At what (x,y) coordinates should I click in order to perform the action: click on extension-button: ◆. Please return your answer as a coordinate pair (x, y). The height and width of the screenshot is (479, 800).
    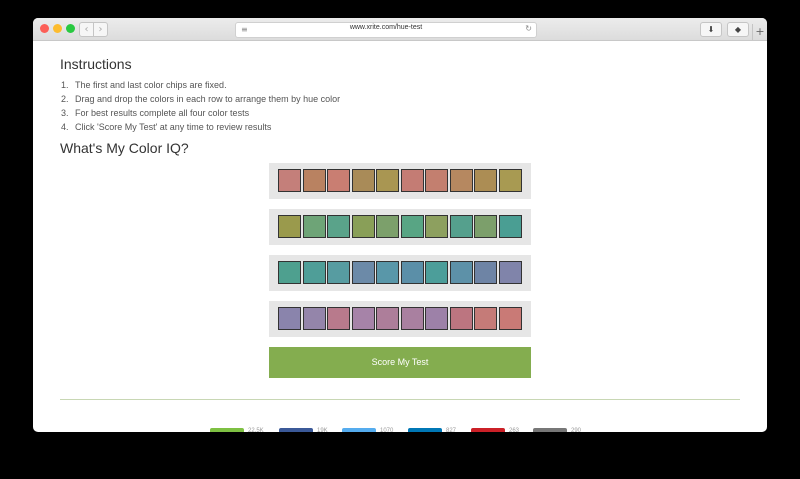
    Looking at the image, I should click on (738, 29).